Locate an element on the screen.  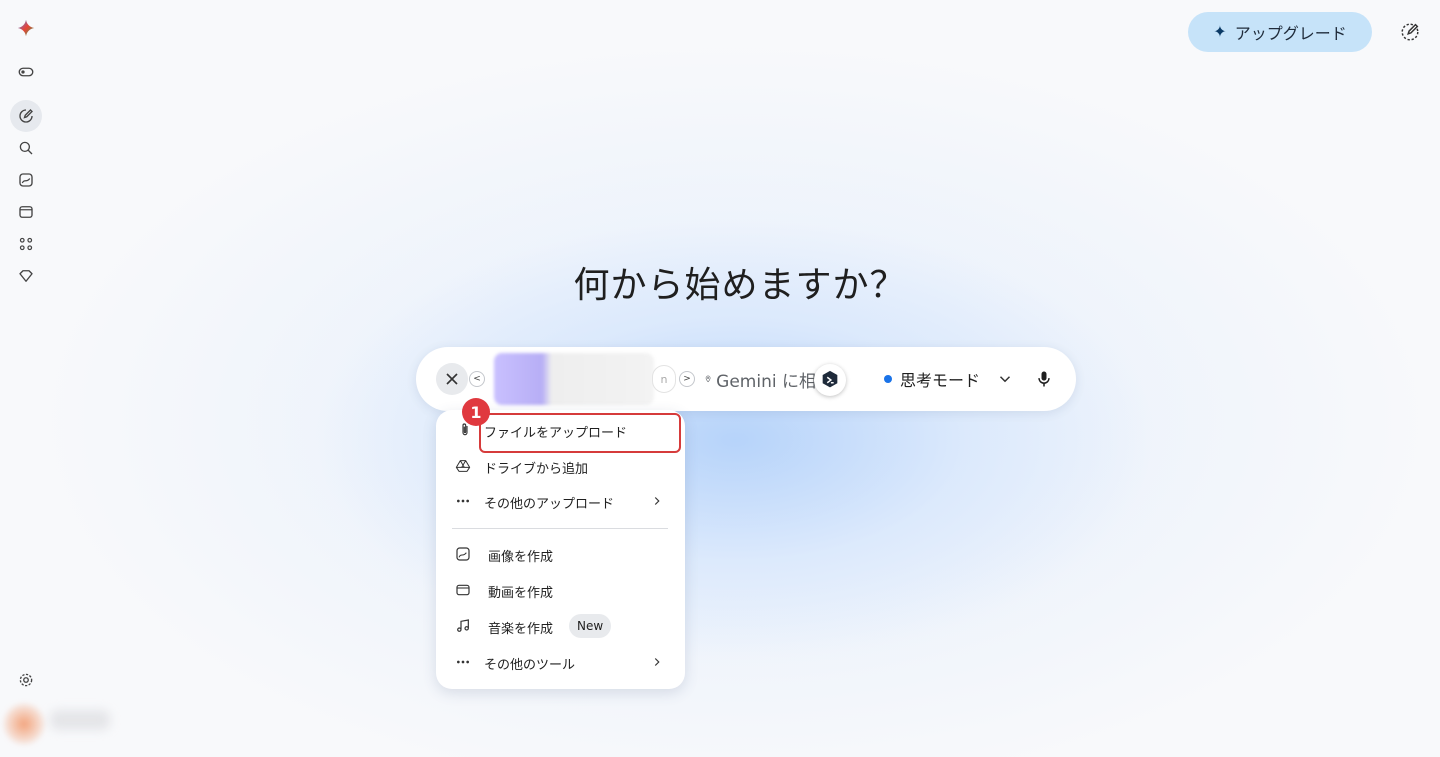
sidebar is located at coordinates (55, 378).